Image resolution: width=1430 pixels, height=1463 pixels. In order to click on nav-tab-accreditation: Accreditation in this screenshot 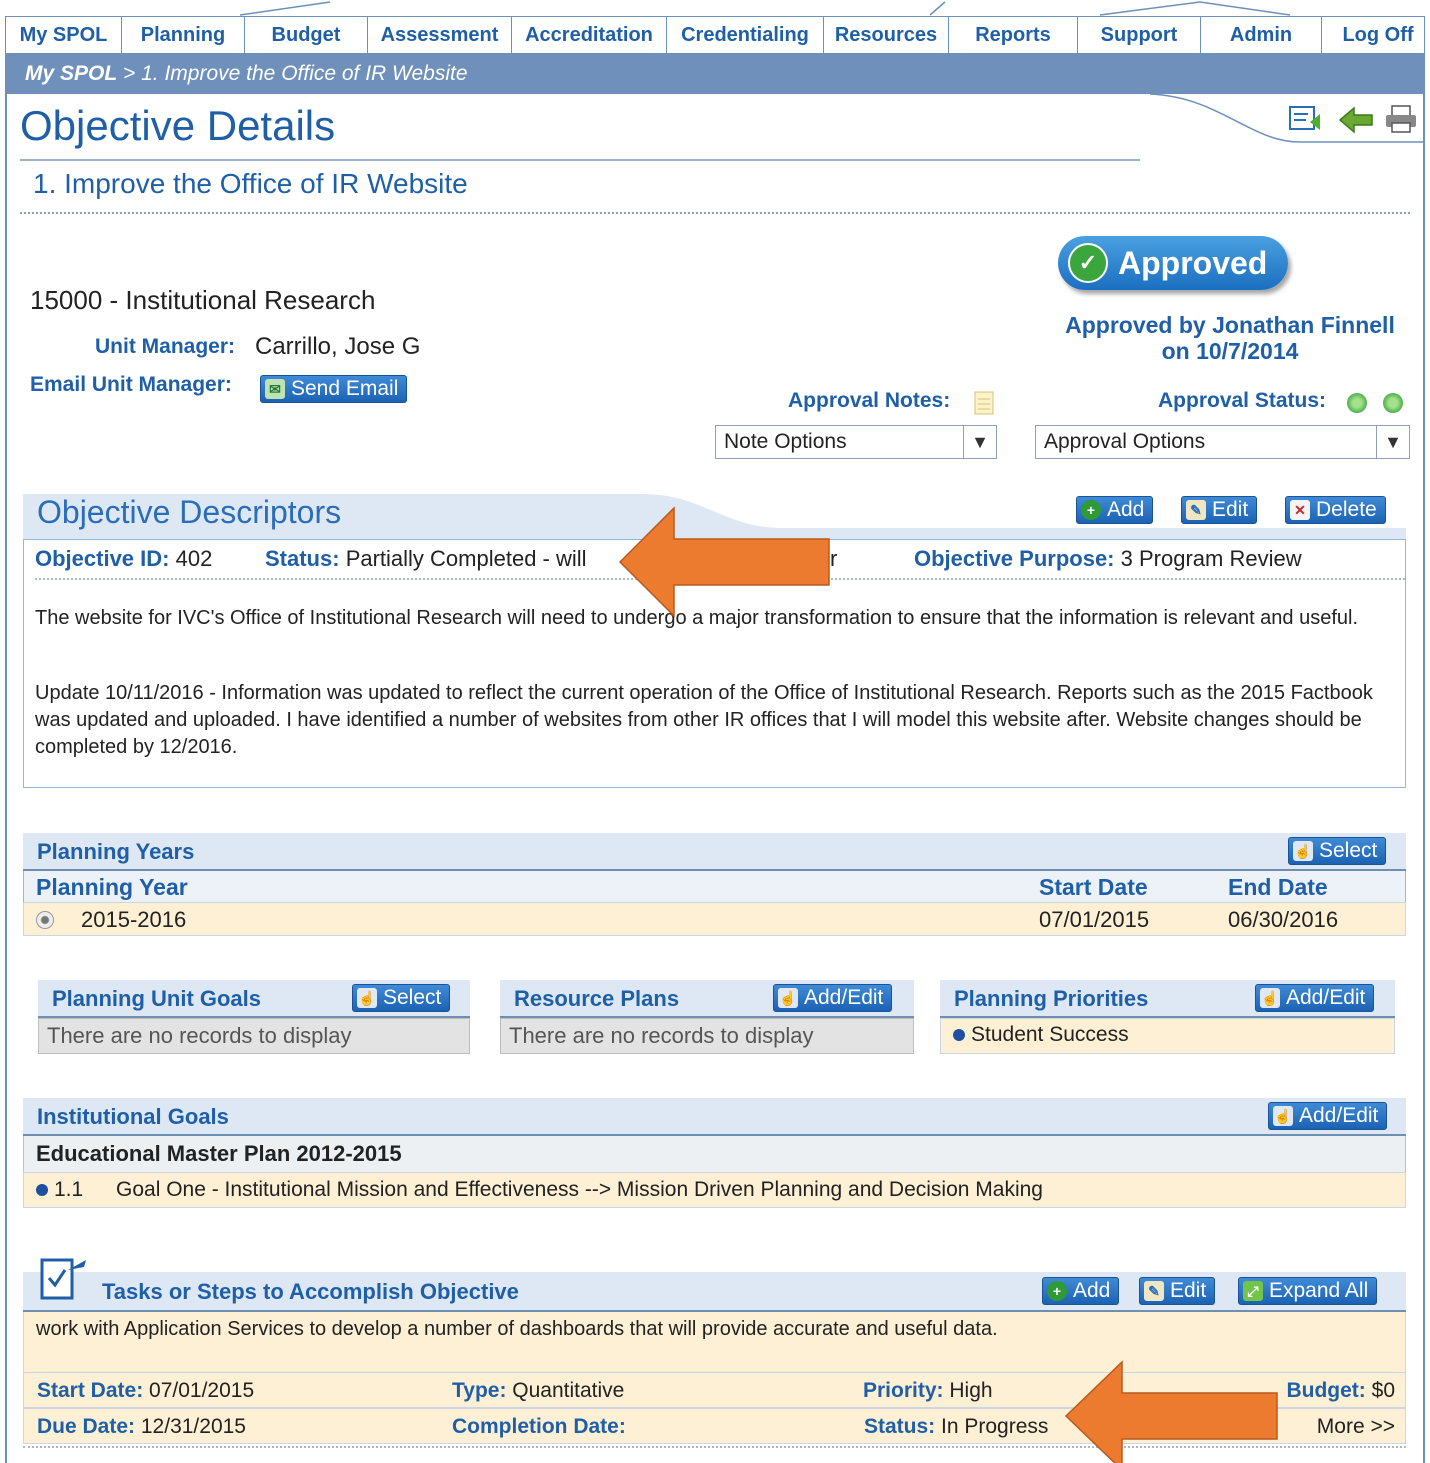, I will do `click(589, 35)`.